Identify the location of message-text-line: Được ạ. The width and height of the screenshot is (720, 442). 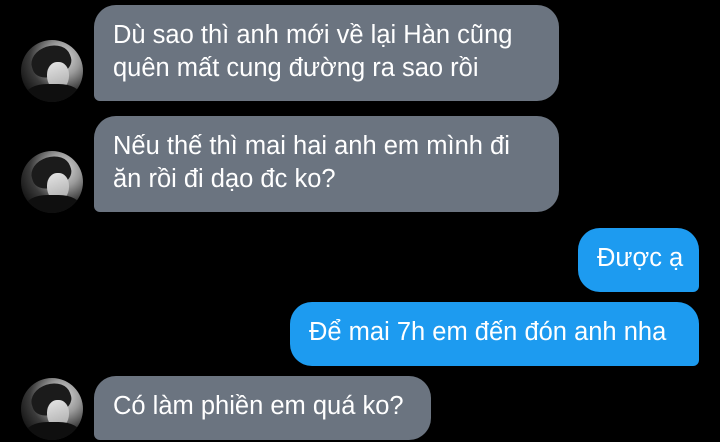
(640, 258).